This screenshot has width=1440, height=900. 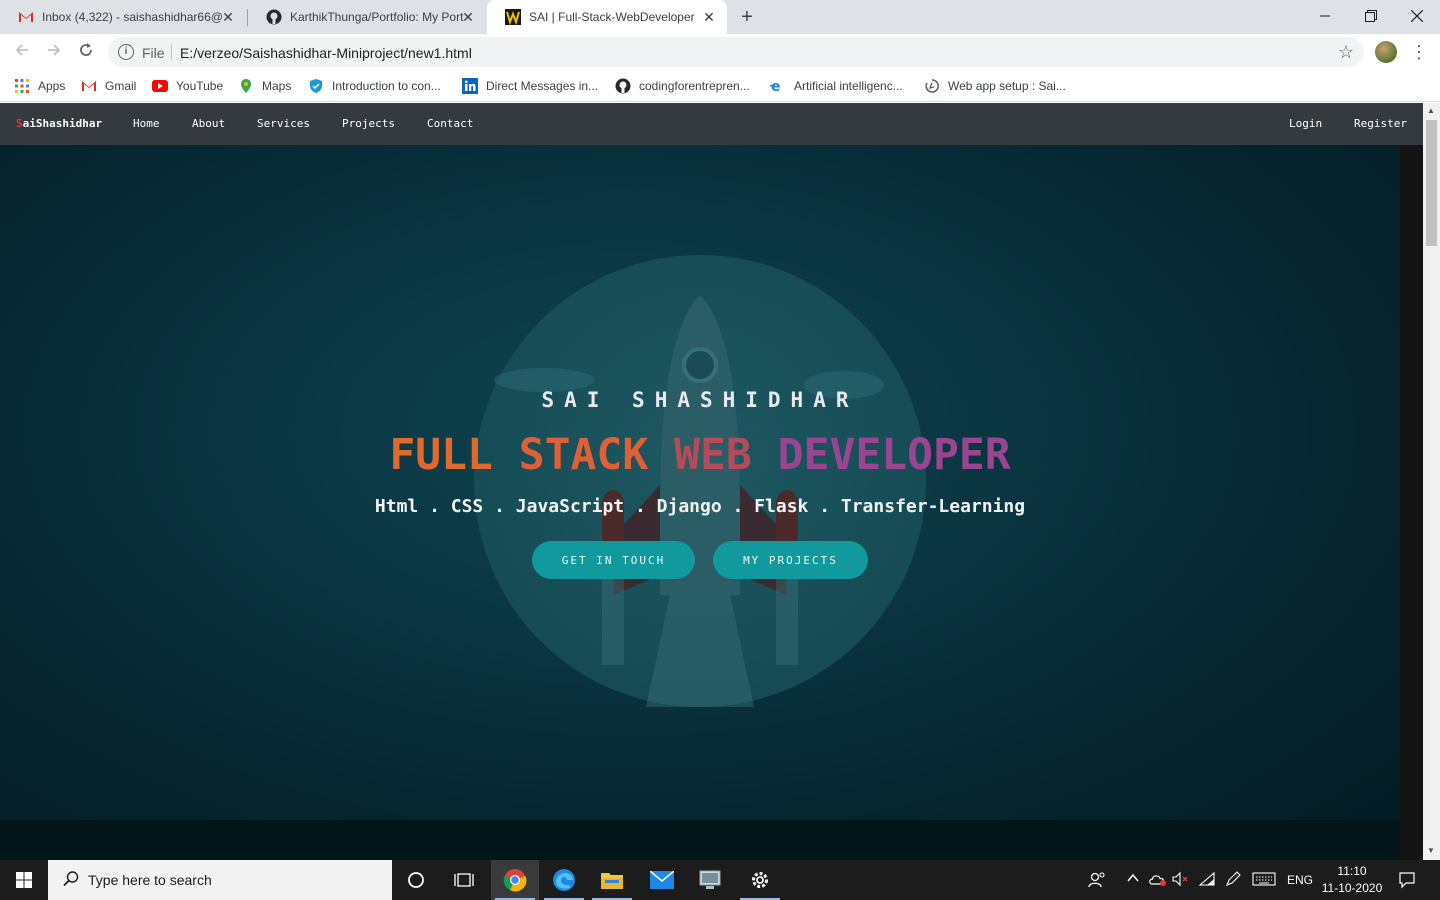 I want to click on reload-button, so click(x=86, y=52).